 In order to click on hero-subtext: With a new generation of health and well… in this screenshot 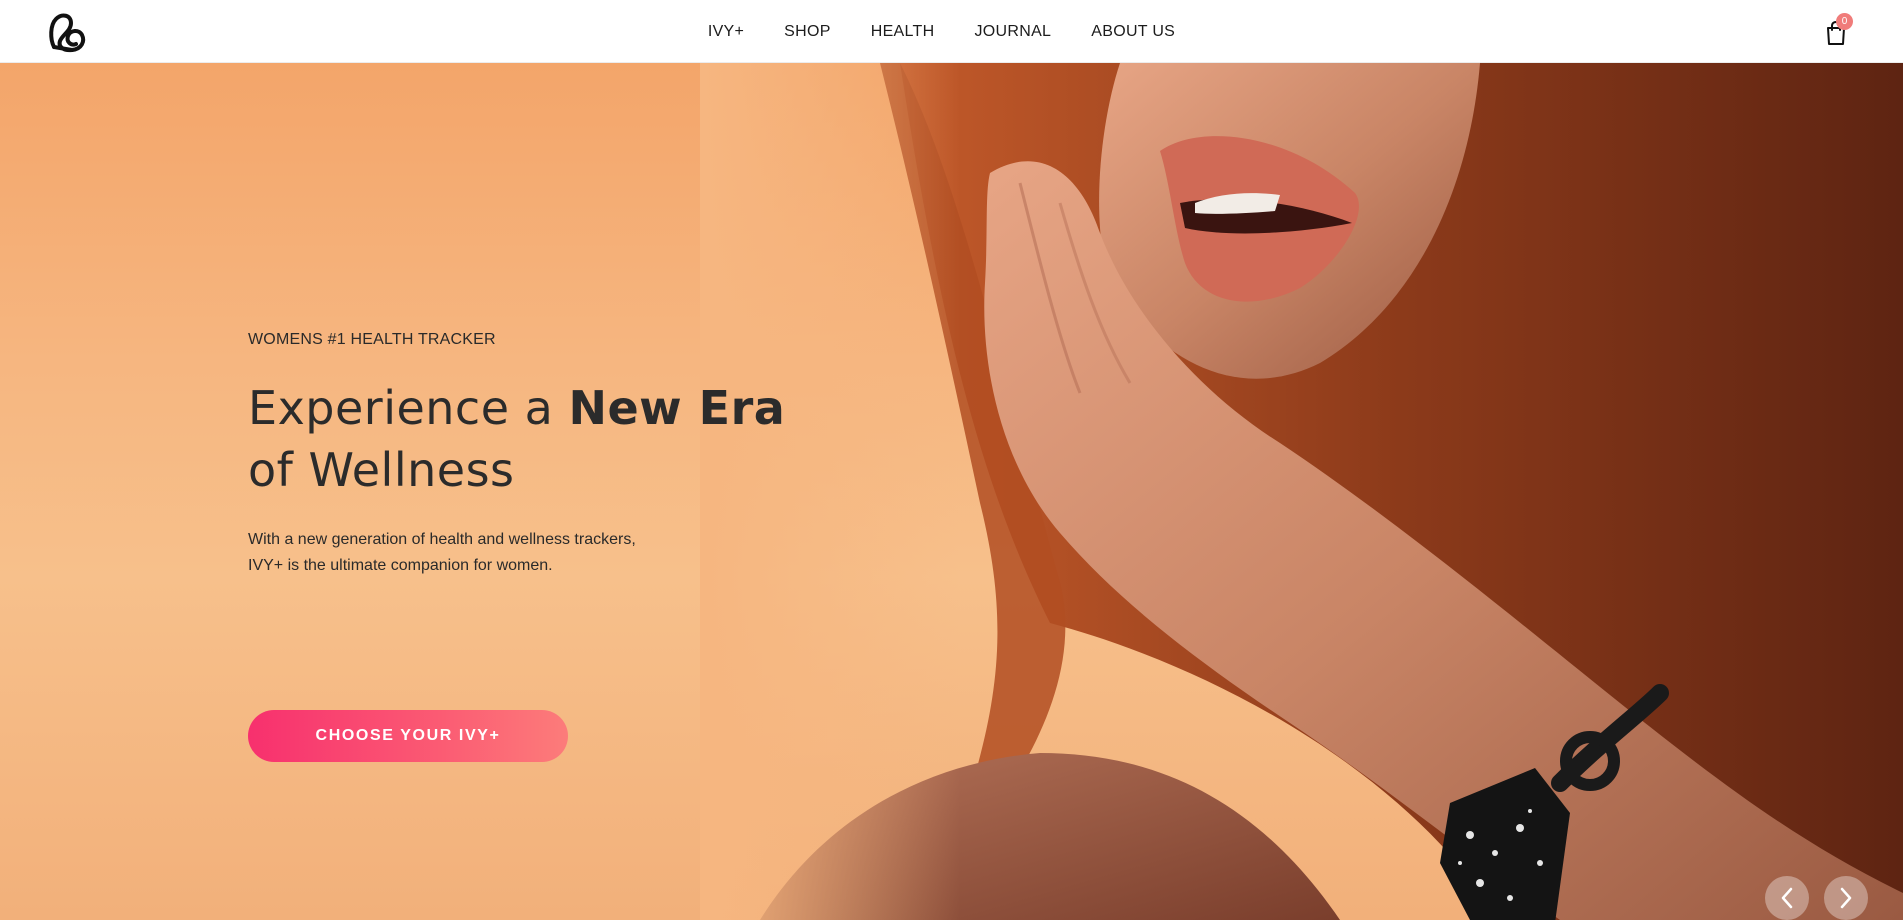, I will do `click(458, 553)`.